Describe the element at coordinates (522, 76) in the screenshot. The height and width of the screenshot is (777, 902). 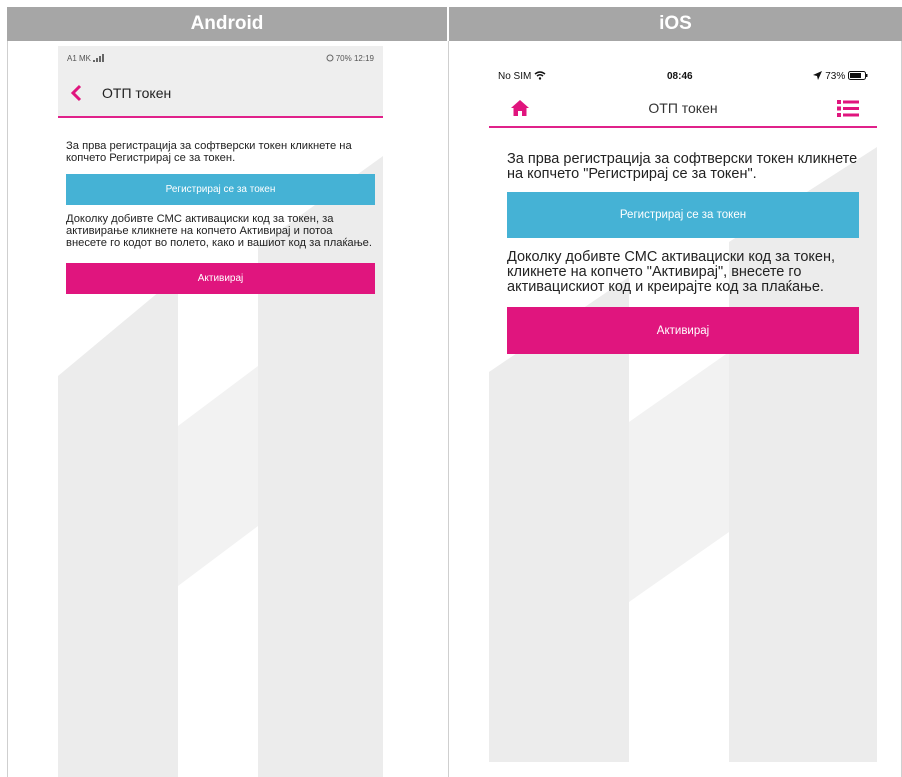
I see `carrier-label: No SIM` at that location.